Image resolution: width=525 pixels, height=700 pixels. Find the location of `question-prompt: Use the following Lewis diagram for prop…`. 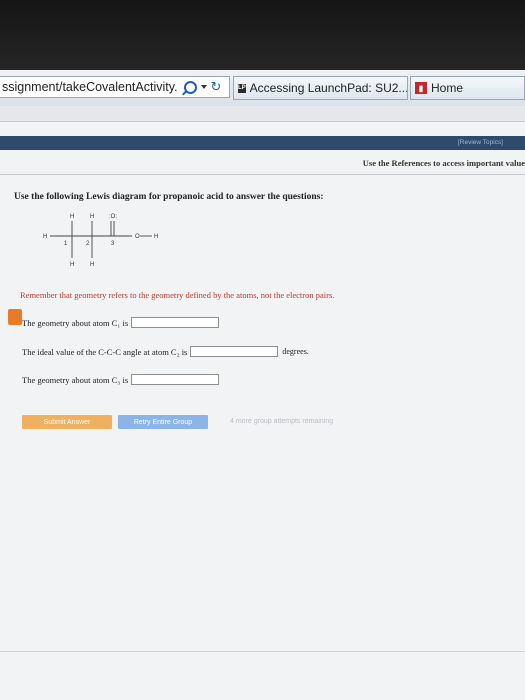

question-prompt: Use the following Lewis diagram for prop… is located at coordinates (169, 197).